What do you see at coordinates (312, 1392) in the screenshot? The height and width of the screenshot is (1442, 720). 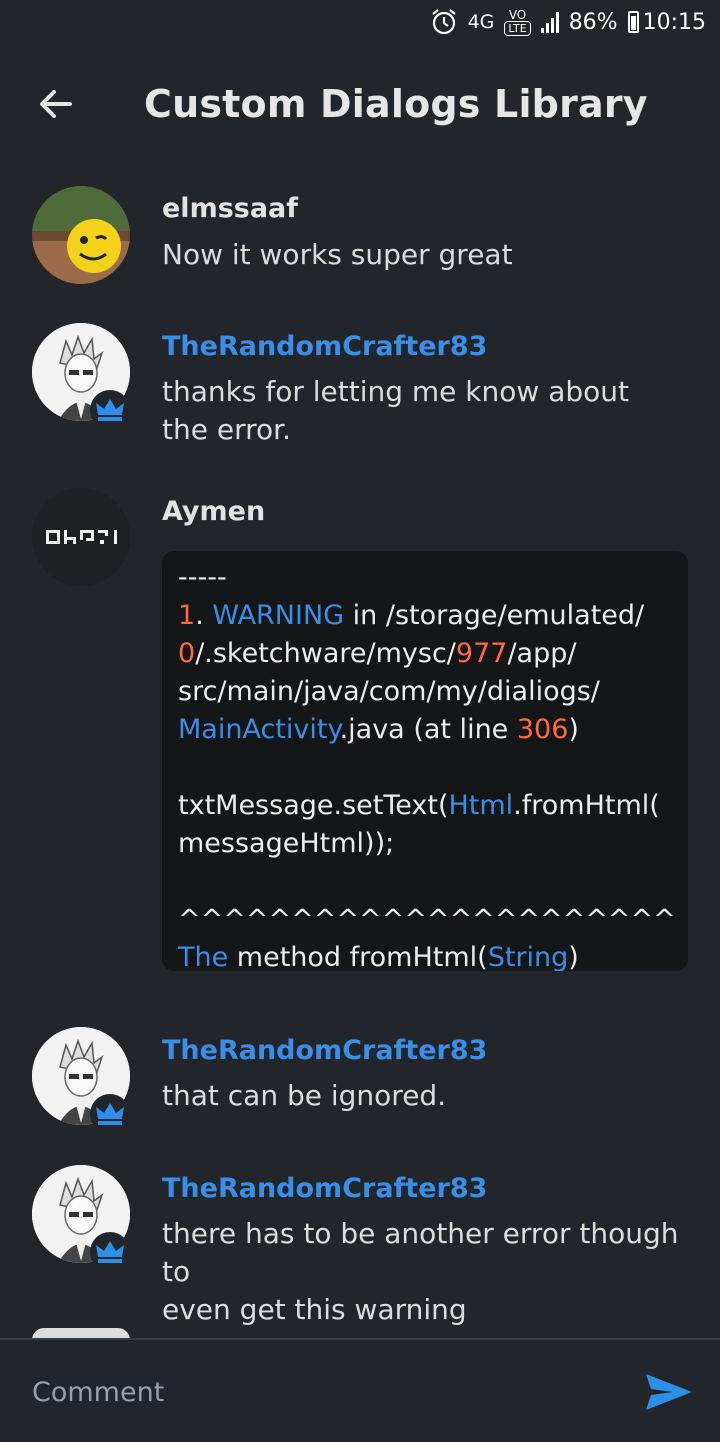 I see `comment-input` at bounding box center [312, 1392].